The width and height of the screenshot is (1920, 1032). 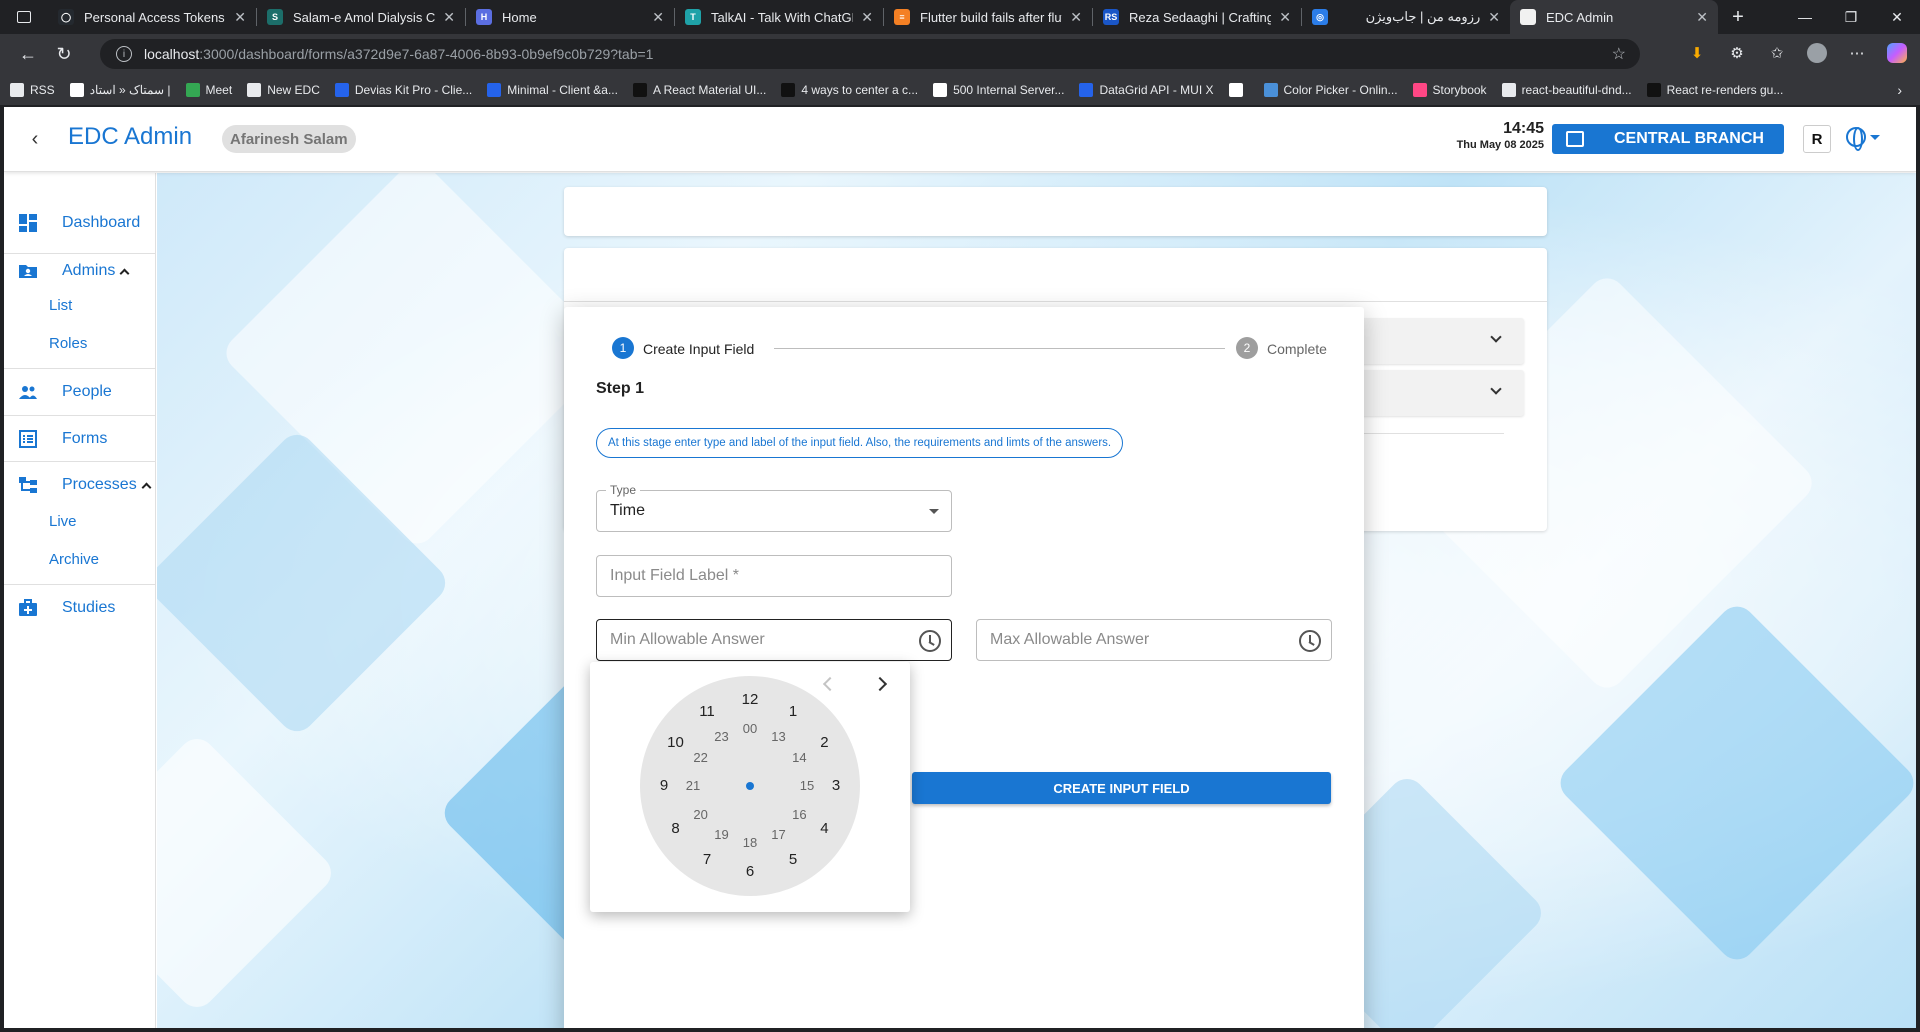 What do you see at coordinates (1899, 90) in the screenshot?
I see `bookmarks-overflow-icon: ›` at bounding box center [1899, 90].